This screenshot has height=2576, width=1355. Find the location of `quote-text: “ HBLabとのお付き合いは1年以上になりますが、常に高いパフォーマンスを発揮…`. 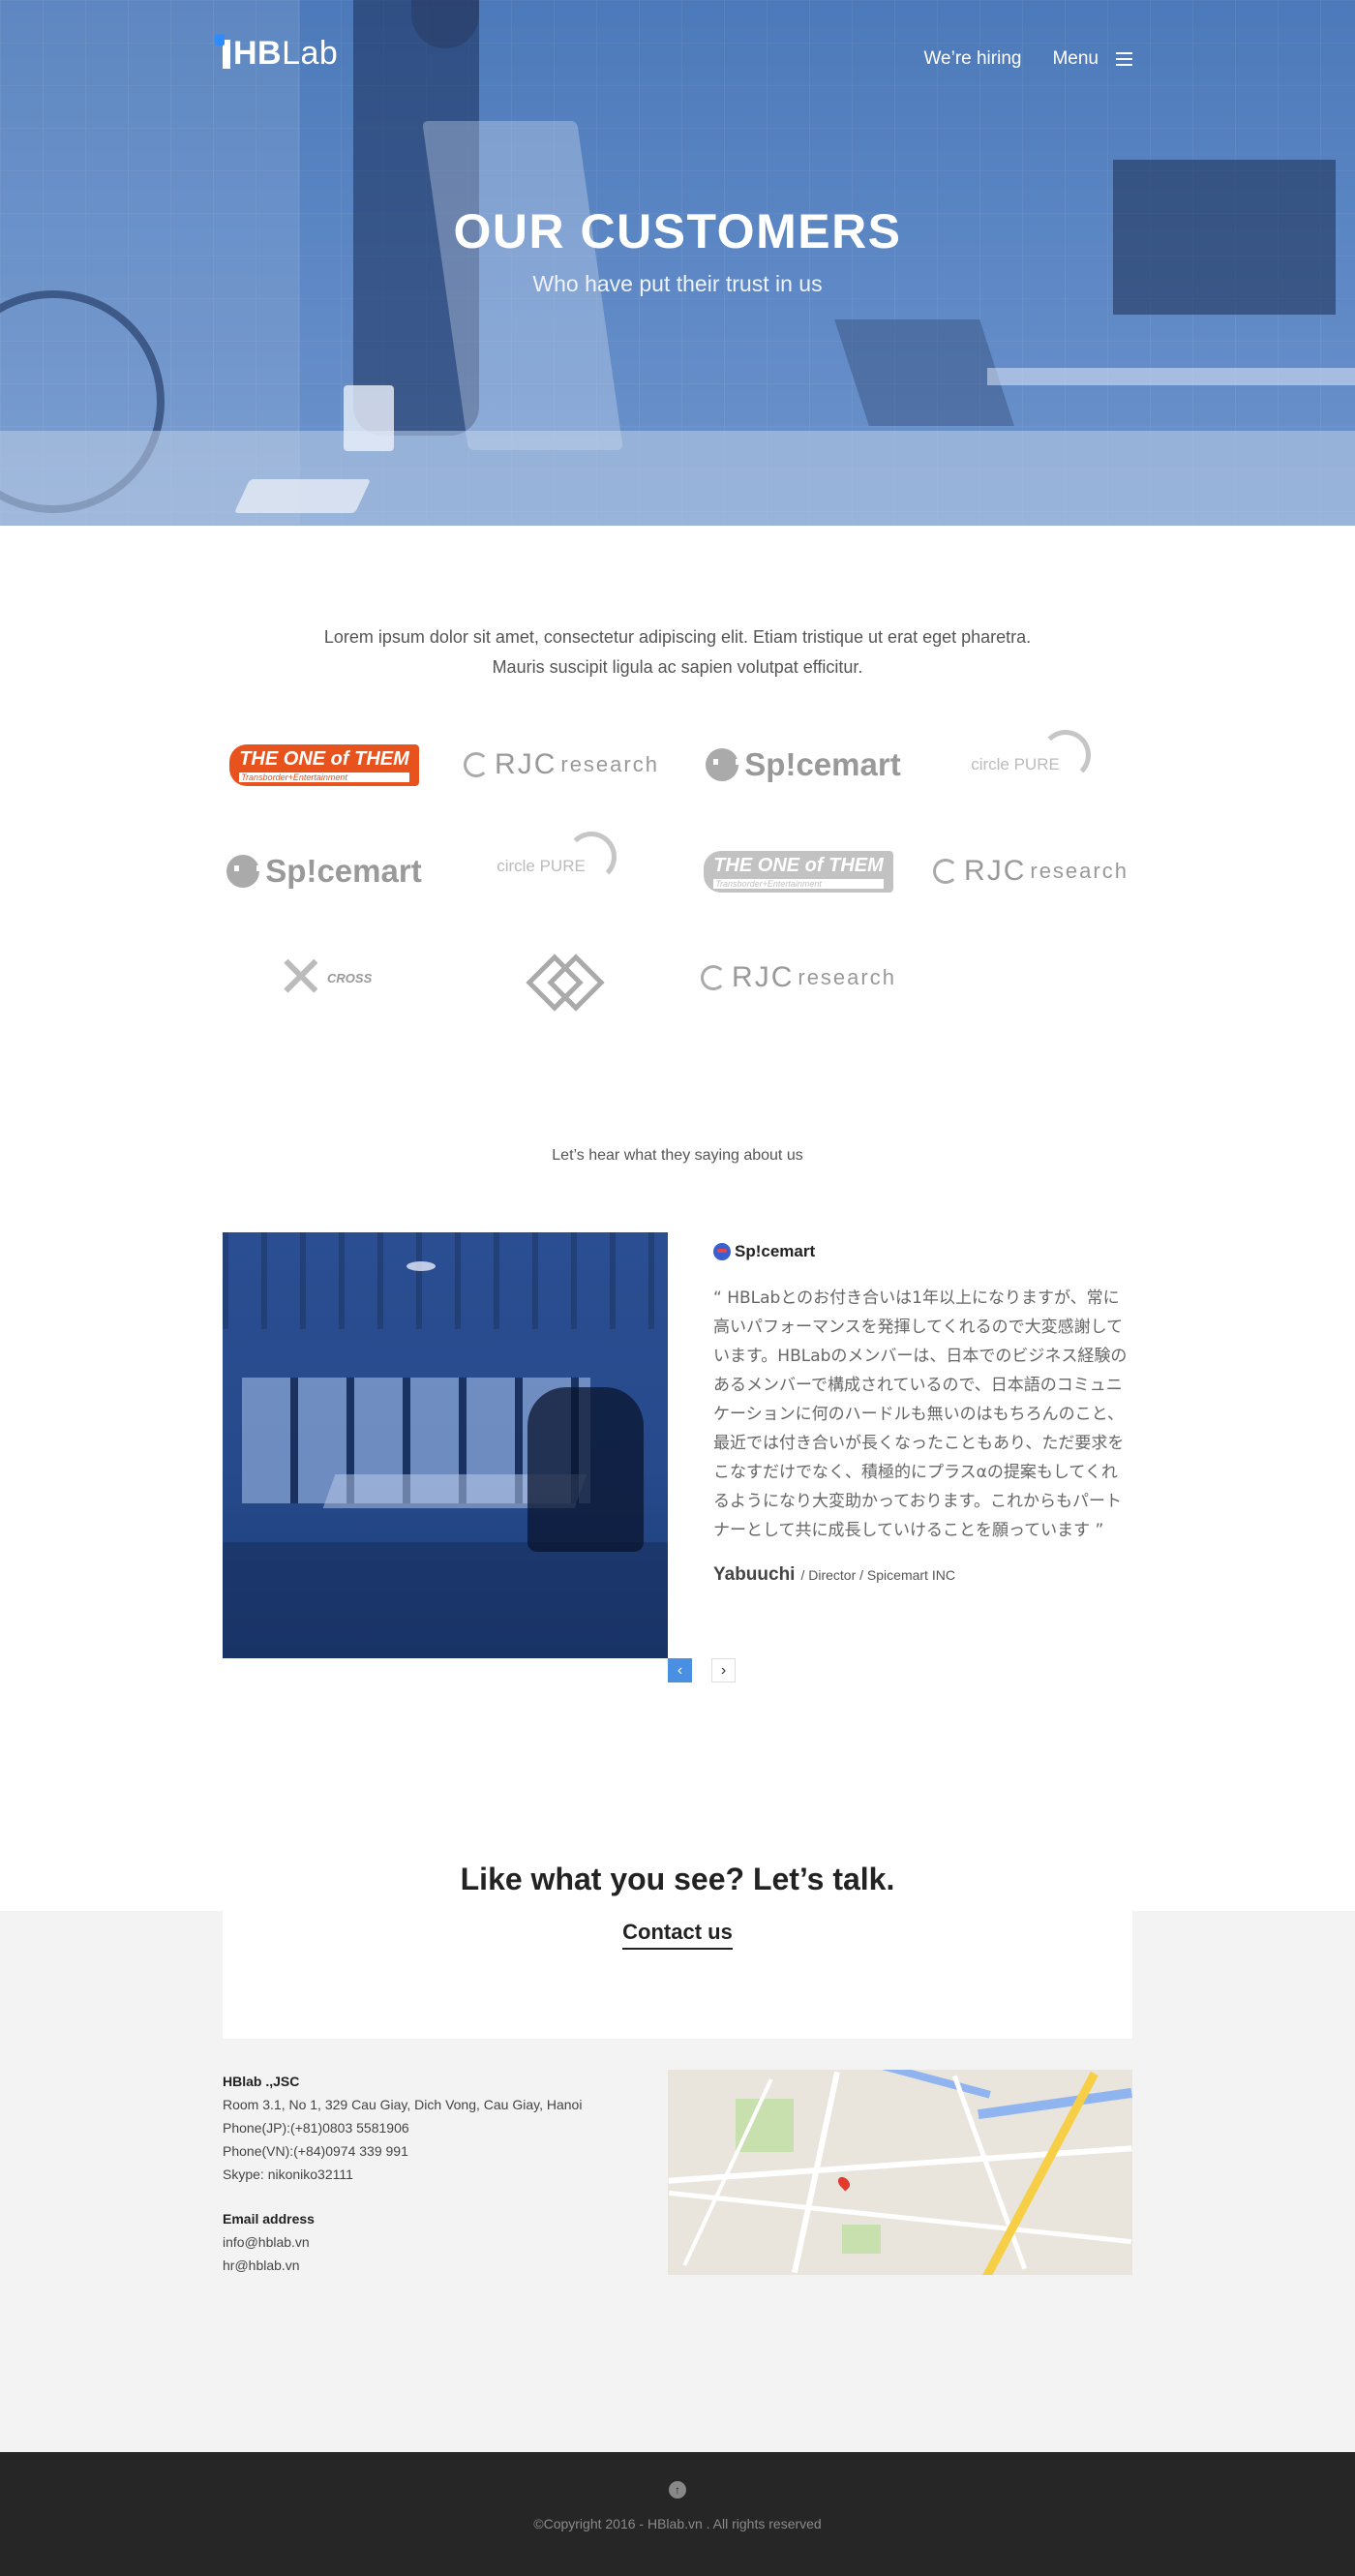

quote-text: “ HBLabとのお付き合いは1年以上になりますが、常に高いパフォーマンスを発揮… is located at coordinates (920, 1414).